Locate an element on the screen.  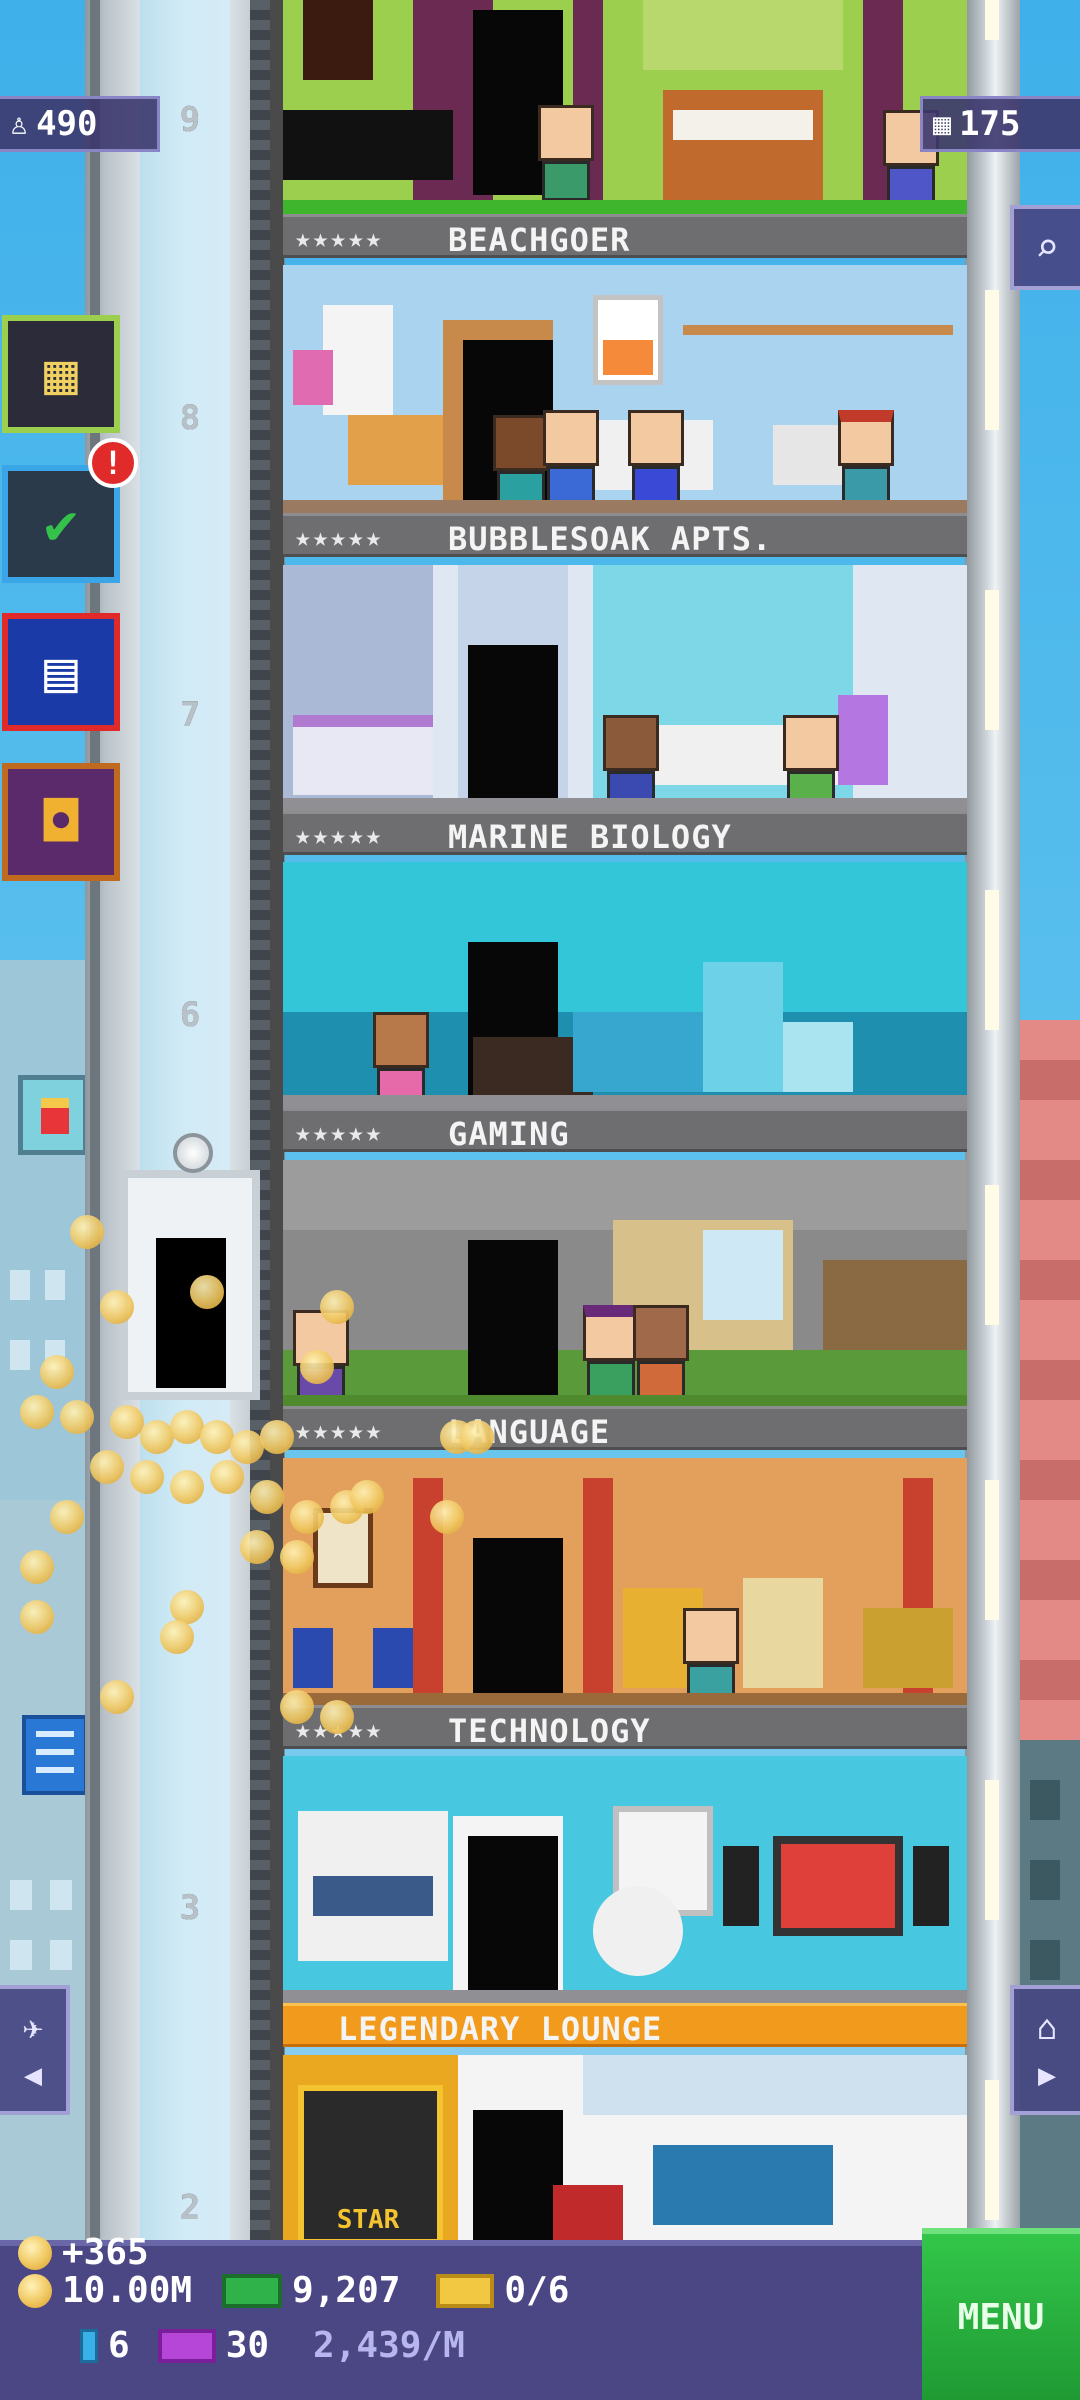
floor-room-bubblesoak-apts is located at coordinates (625, 684).